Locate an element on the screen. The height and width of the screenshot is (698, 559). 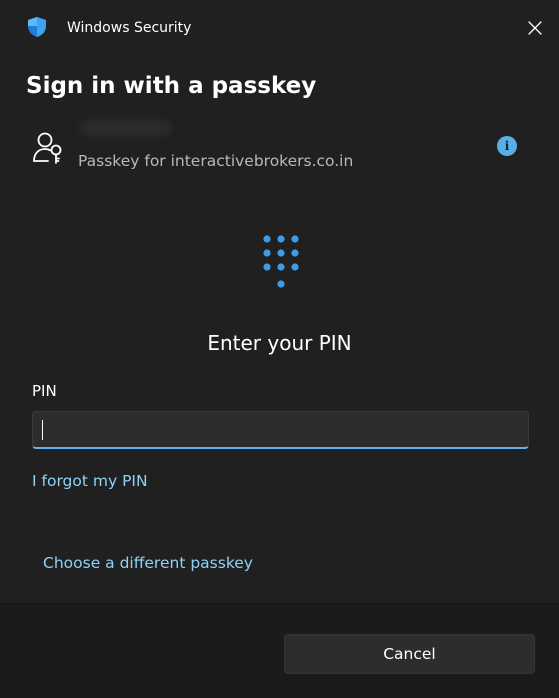
shield-icon is located at coordinates (37, 27).